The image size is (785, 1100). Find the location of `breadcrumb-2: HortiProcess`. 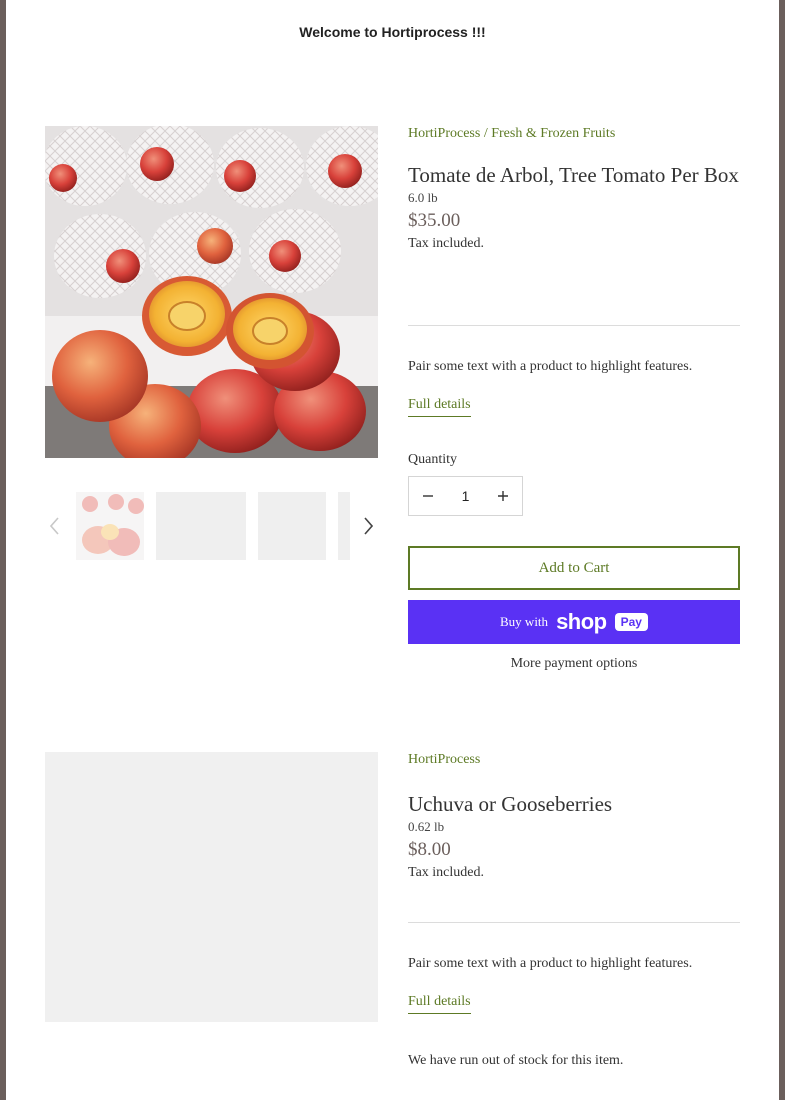

breadcrumb-2: HortiProcess is located at coordinates (574, 760).